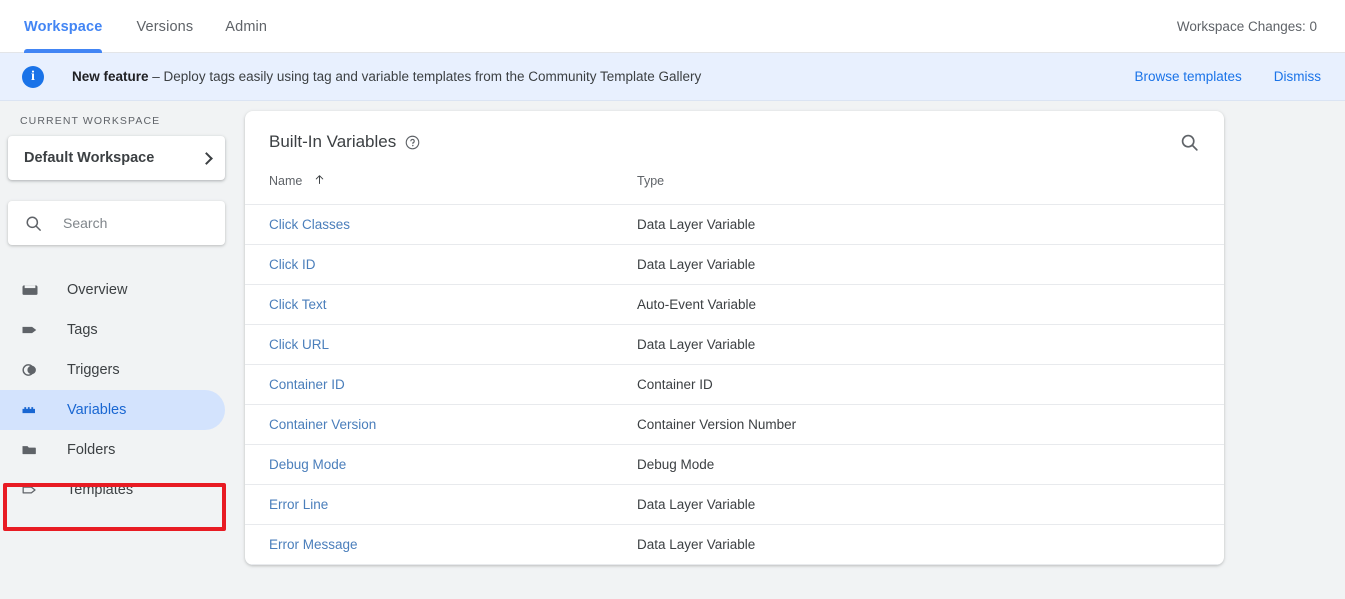 This screenshot has height=599, width=1345. What do you see at coordinates (441, 189) in the screenshot?
I see `column-header-name: Name` at bounding box center [441, 189].